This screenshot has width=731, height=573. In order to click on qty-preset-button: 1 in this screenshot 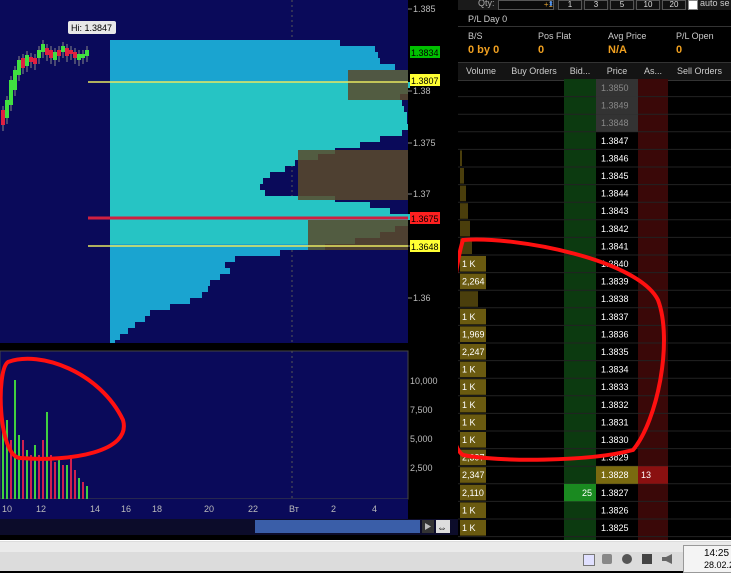, I will do `click(570, 5)`.